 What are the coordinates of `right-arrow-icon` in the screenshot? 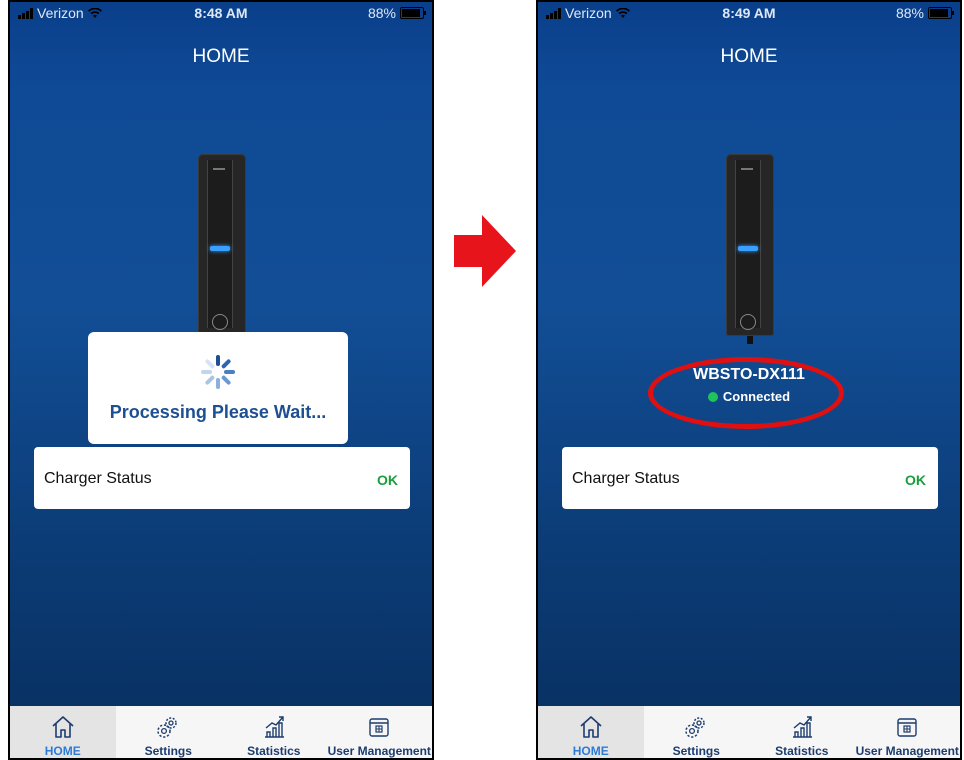 It's located at (485, 251).